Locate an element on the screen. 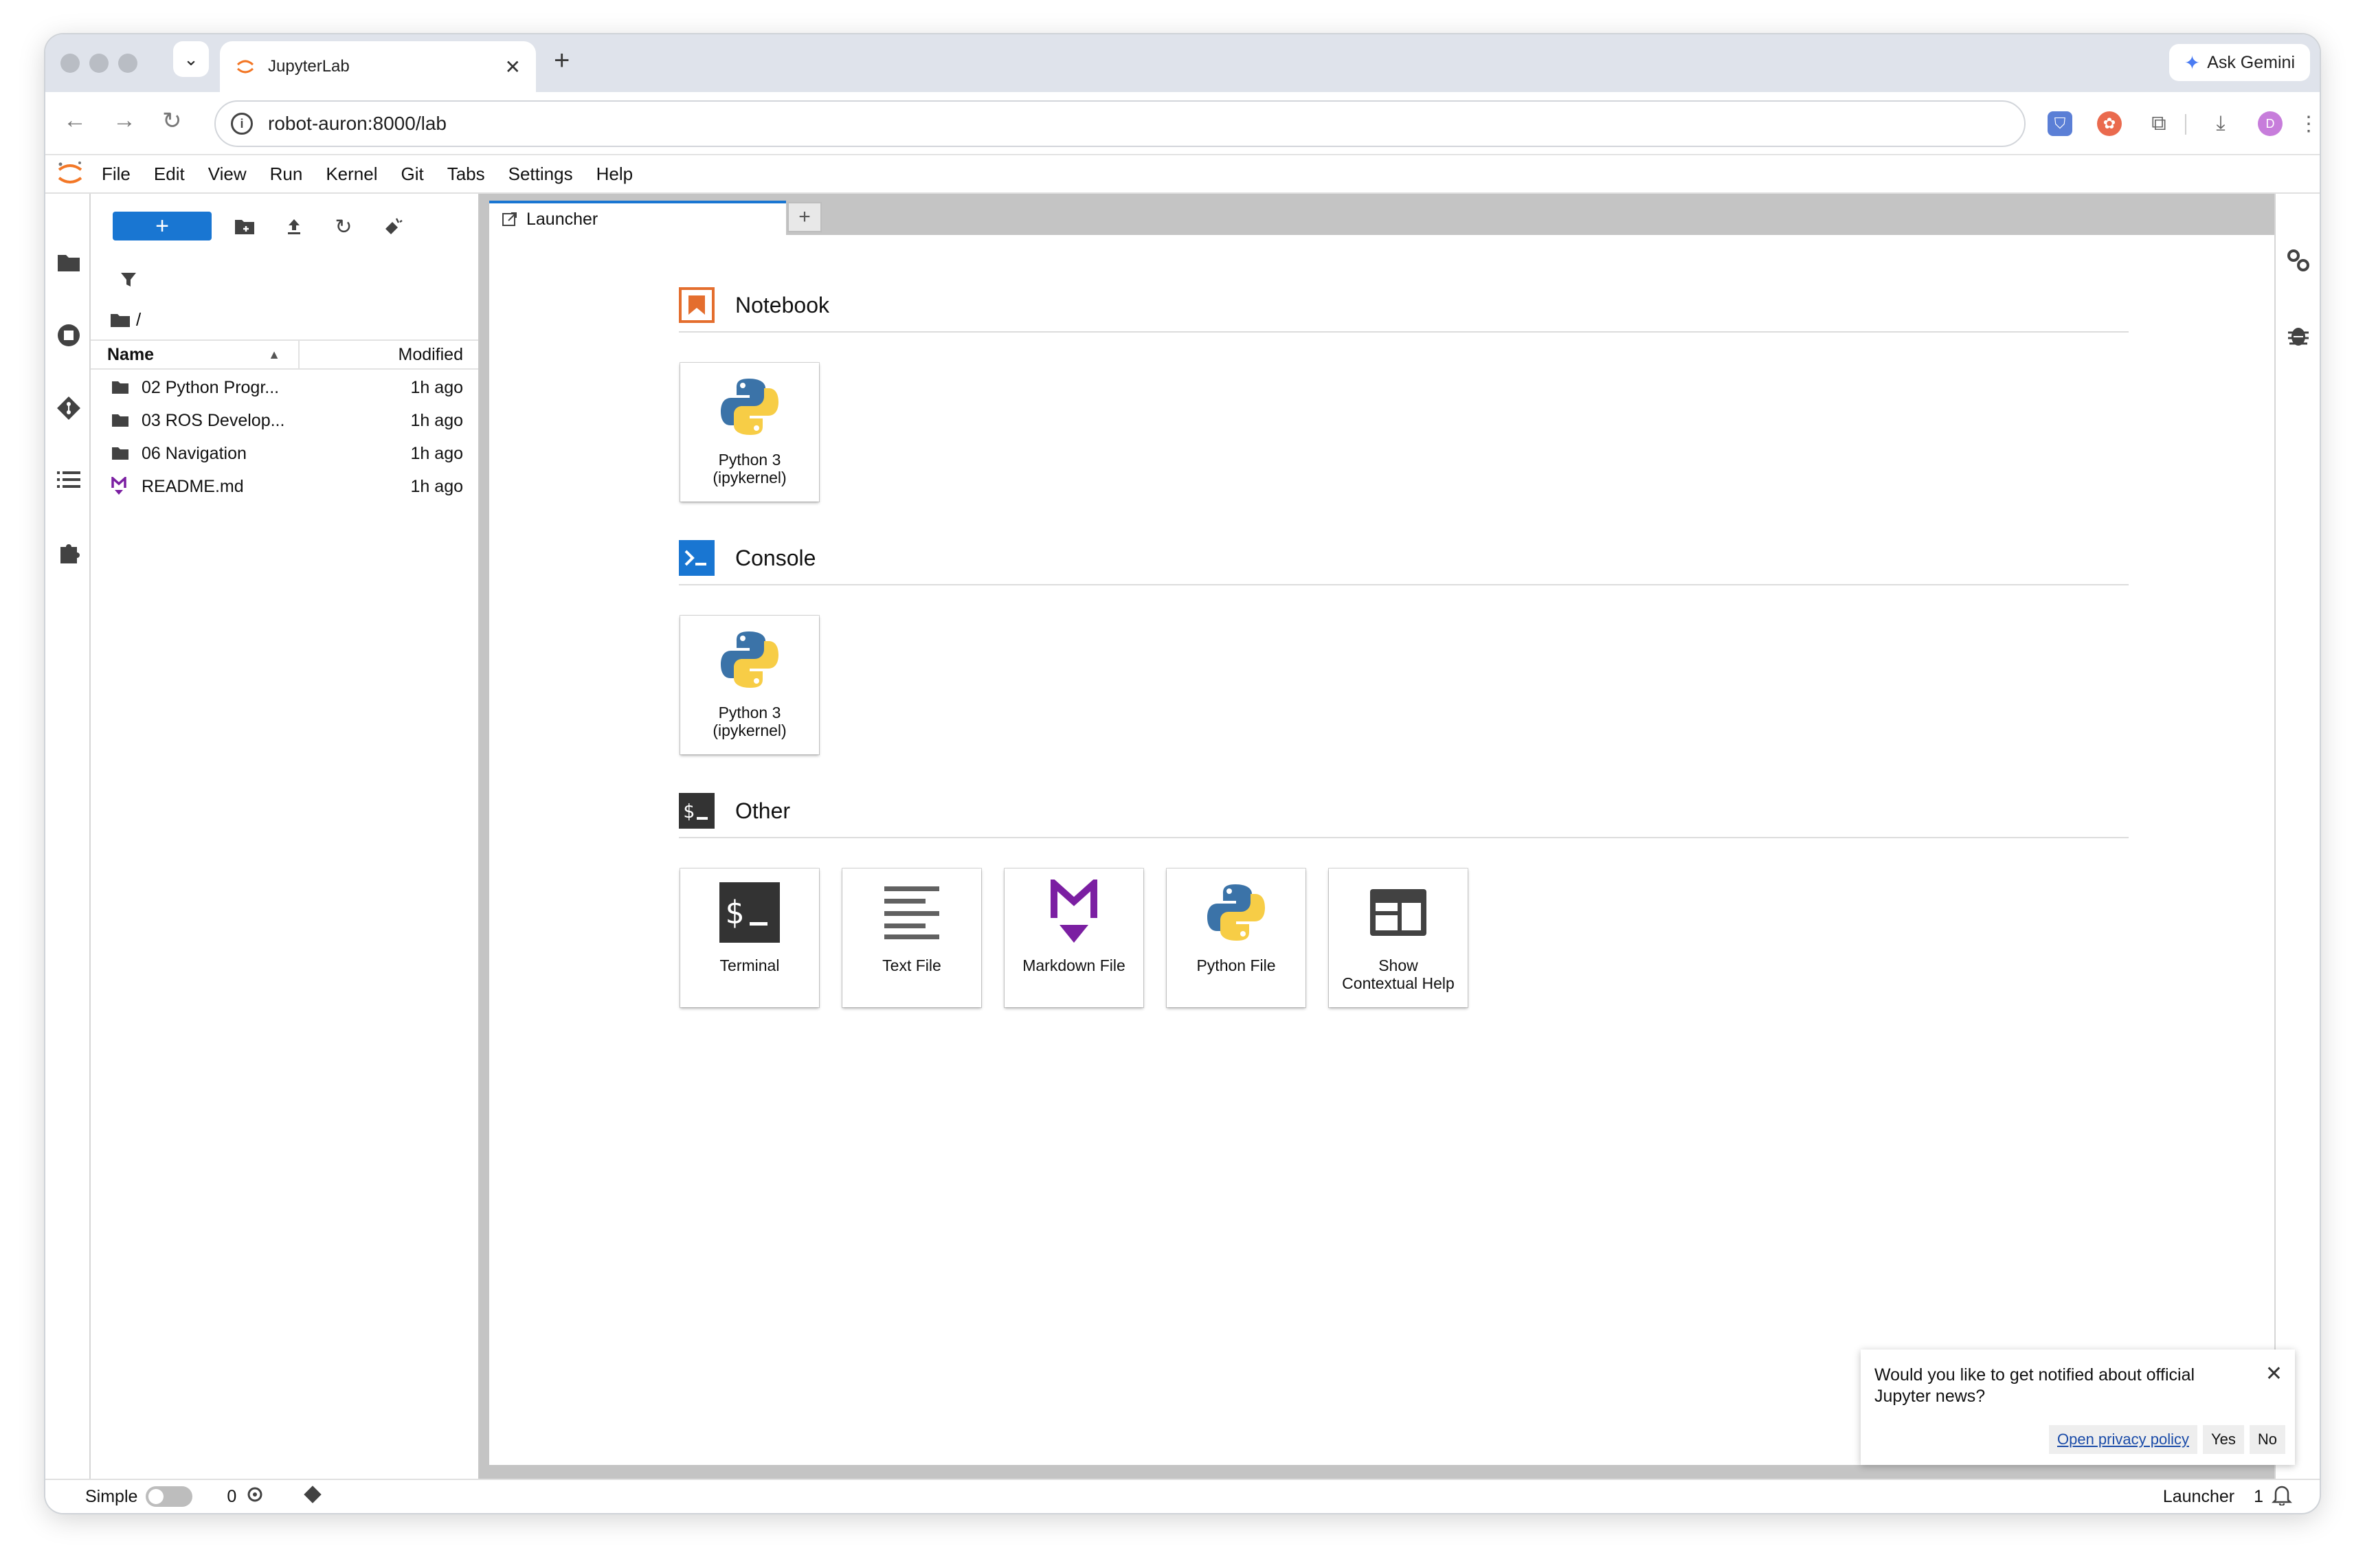  download-icon: ⤓ is located at coordinates (2220, 123).